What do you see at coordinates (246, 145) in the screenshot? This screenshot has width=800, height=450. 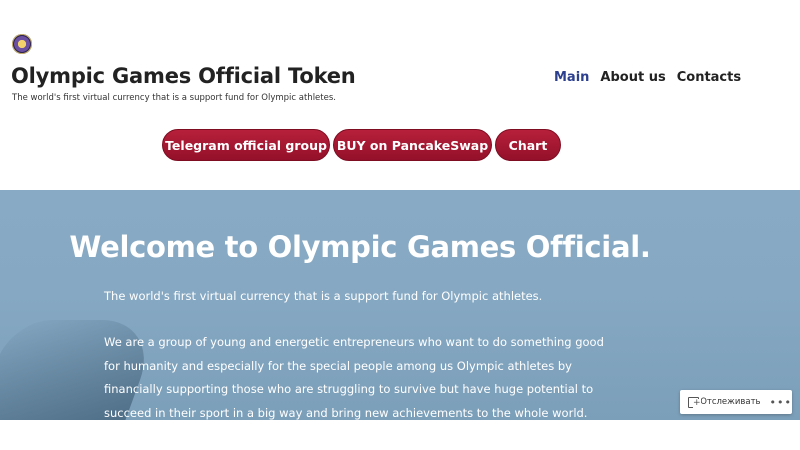 I see `telegram-group-button: Telegram official group` at bounding box center [246, 145].